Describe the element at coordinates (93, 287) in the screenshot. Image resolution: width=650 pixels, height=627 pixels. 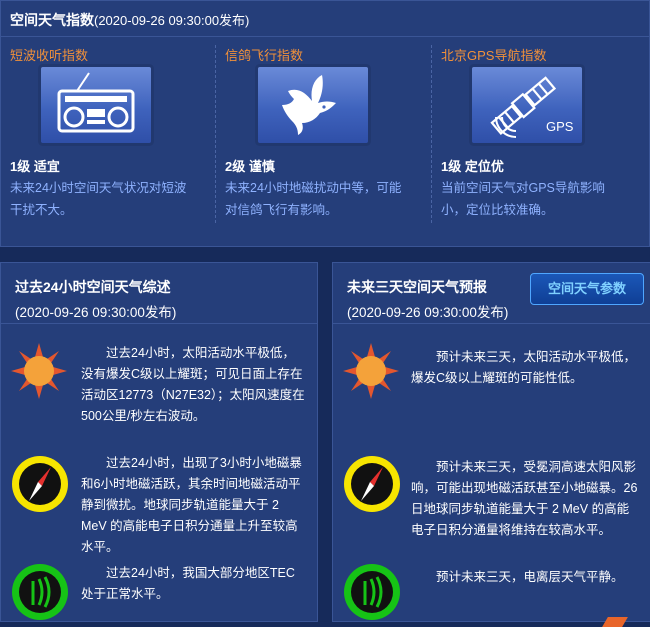
I see `section-title: 过去24小时空间天气综述` at that location.